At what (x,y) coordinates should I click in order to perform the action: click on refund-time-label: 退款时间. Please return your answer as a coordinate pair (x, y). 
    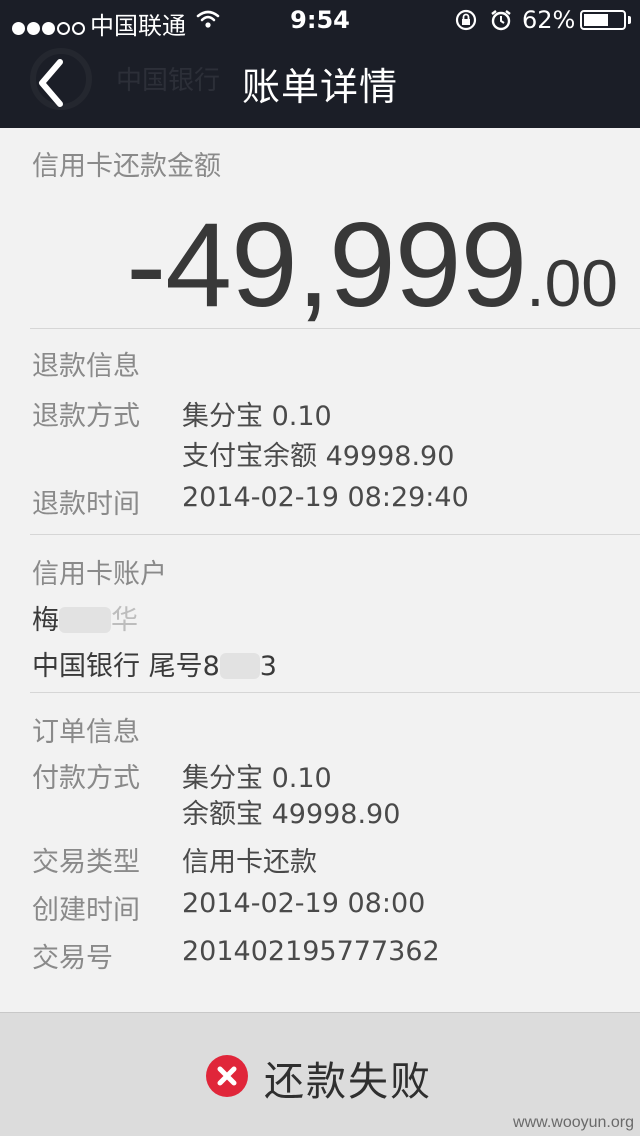
    Looking at the image, I should click on (86, 504).